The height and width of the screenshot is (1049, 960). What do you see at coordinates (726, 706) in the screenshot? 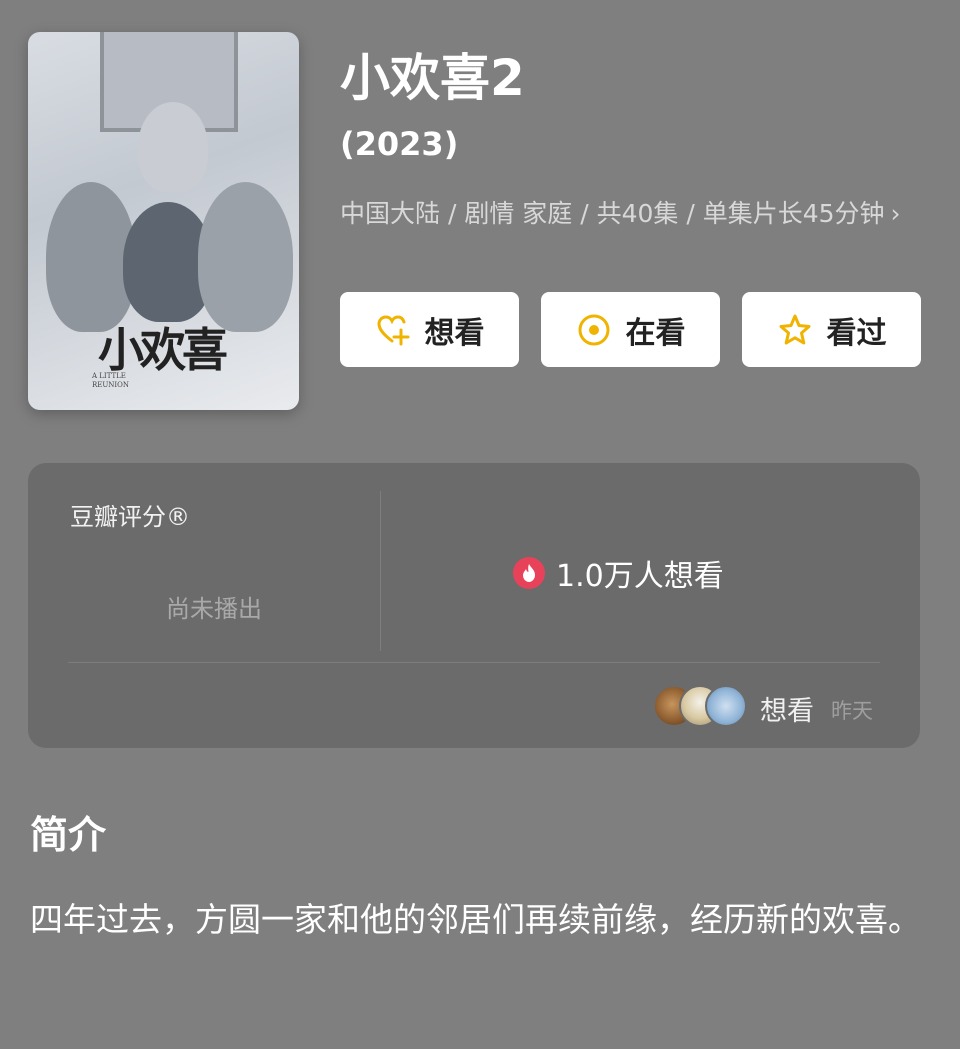
I see `avatar` at bounding box center [726, 706].